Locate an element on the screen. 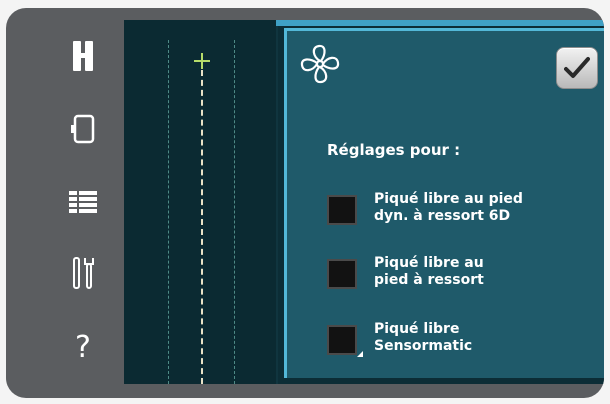  panel-top-bar is located at coordinates (440, 23).